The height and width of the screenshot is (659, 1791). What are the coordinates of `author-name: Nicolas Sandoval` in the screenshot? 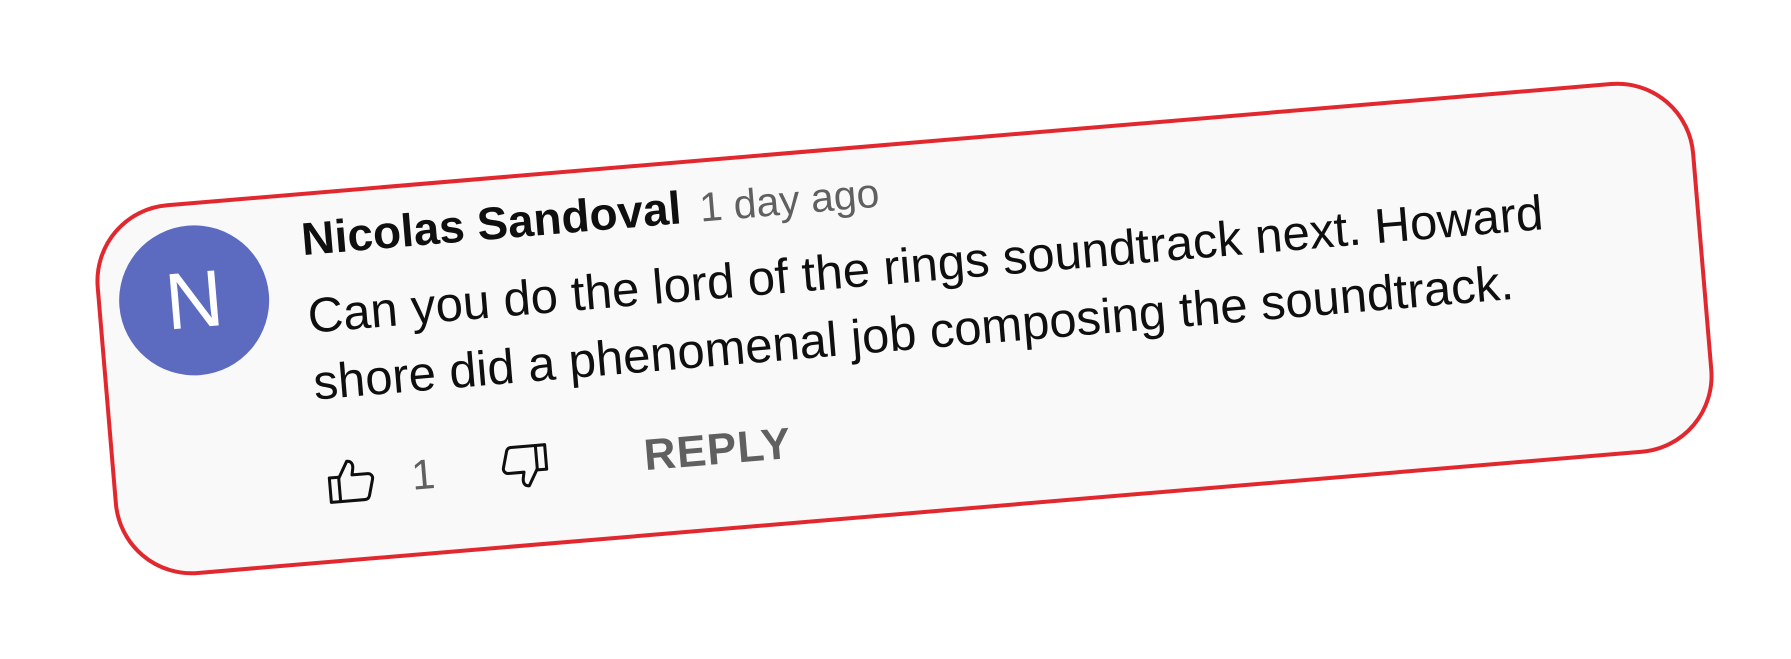 It's located at (491, 223).